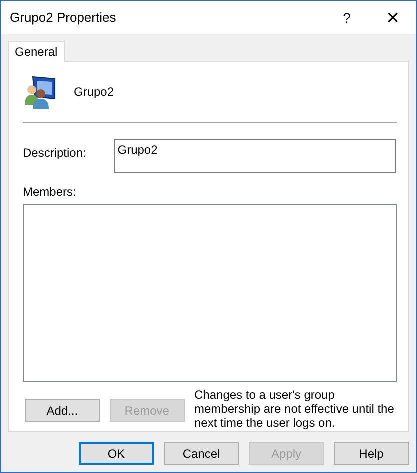 Image resolution: width=417 pixels, height=473 pixels. I want to click on window-title: Grupo2 Properties, so click(63, 17).